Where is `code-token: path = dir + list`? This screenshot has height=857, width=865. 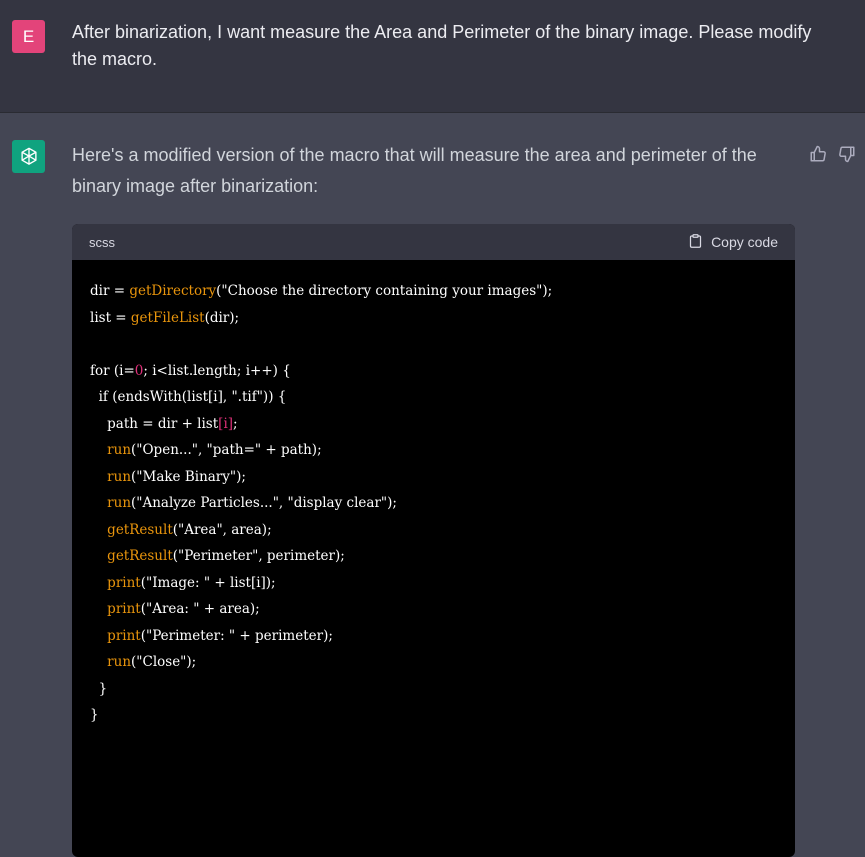
code-token: path = dir + list is located at coordinates (154, 423).